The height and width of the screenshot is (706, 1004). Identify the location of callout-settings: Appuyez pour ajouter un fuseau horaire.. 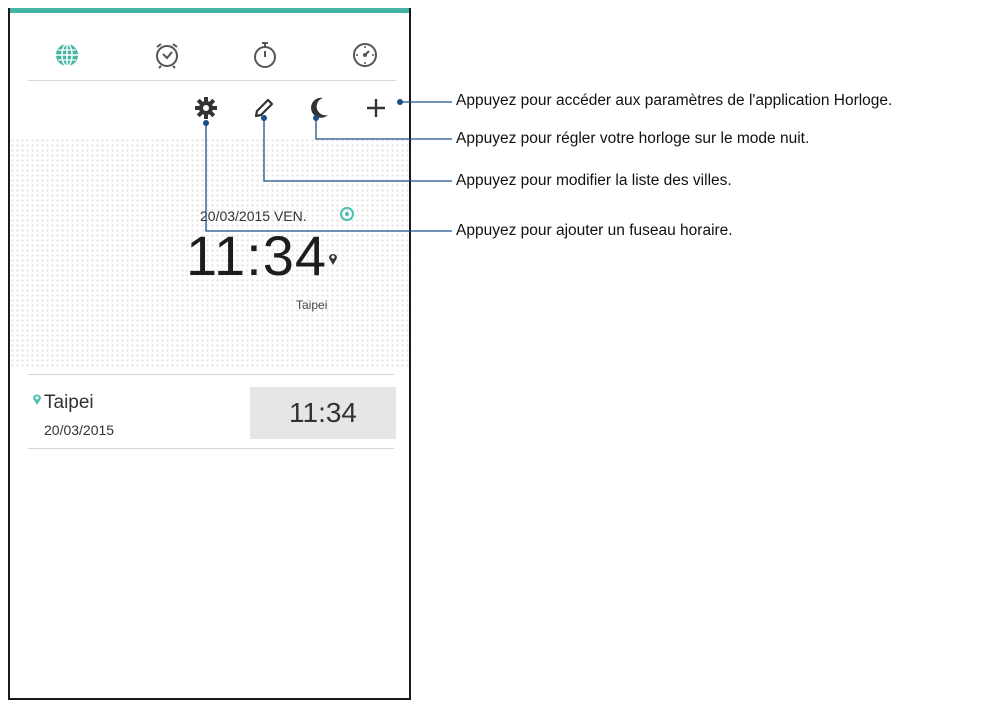
(594, 230).